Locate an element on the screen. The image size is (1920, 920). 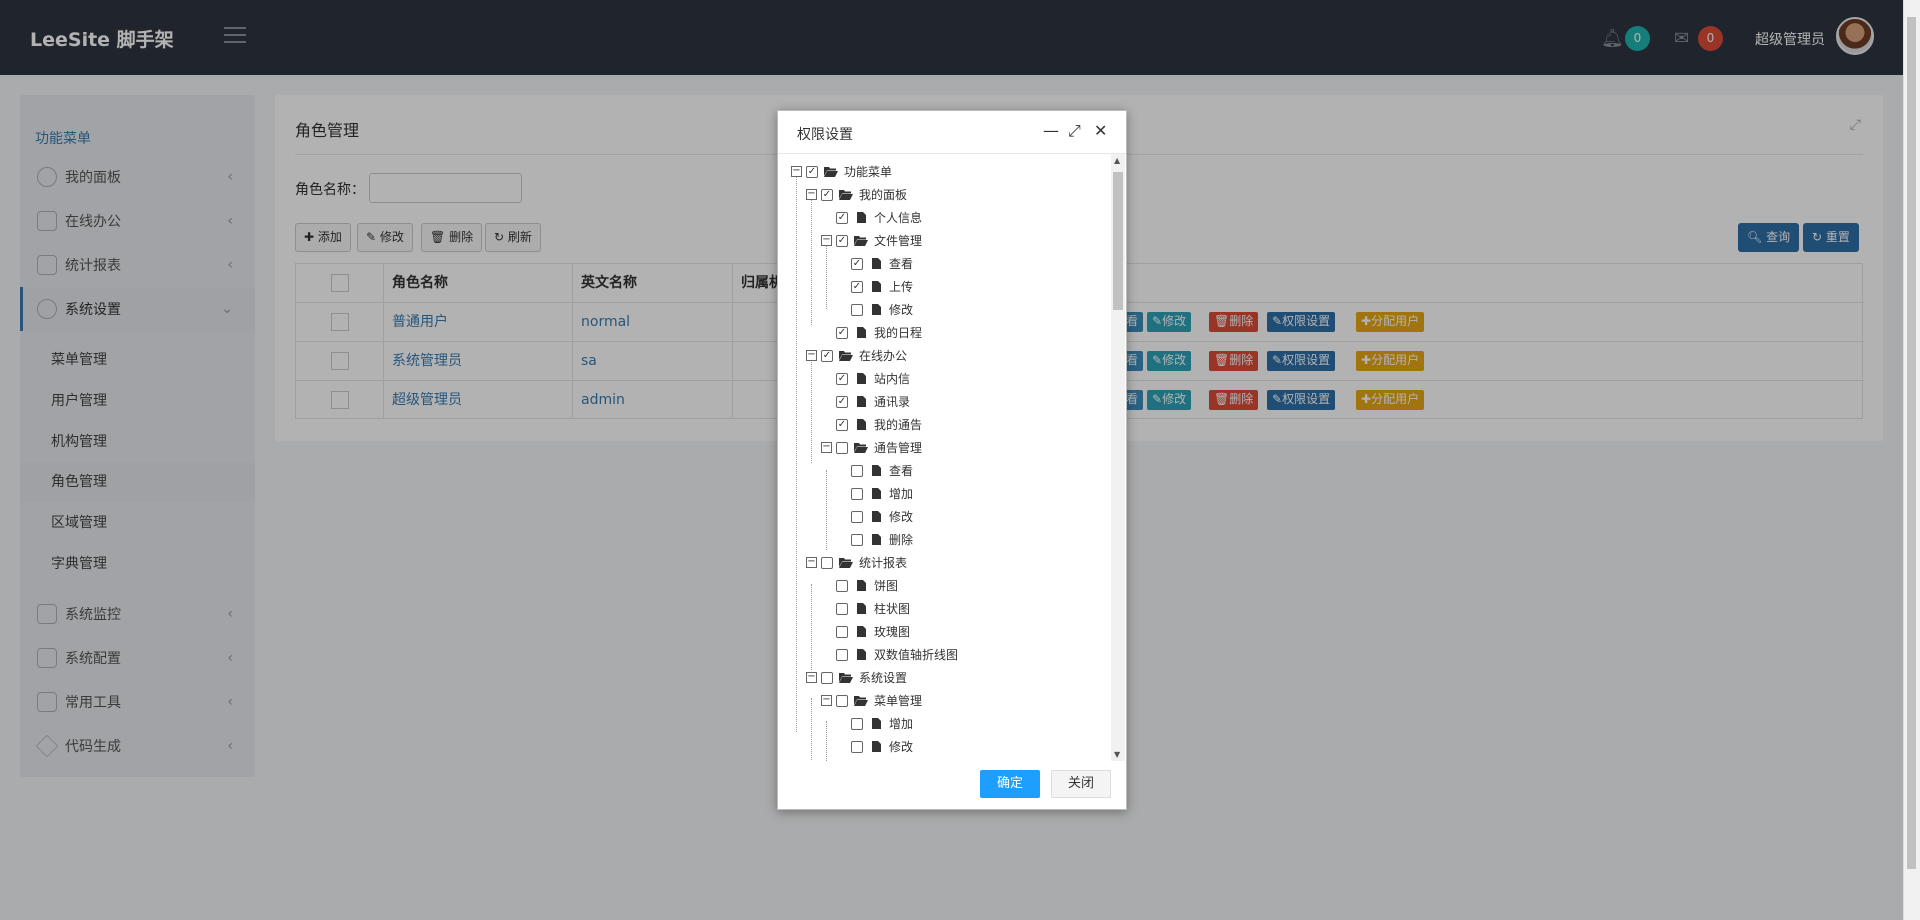
tree-node: − 菜单管理 is located at coordinates (871, 700).